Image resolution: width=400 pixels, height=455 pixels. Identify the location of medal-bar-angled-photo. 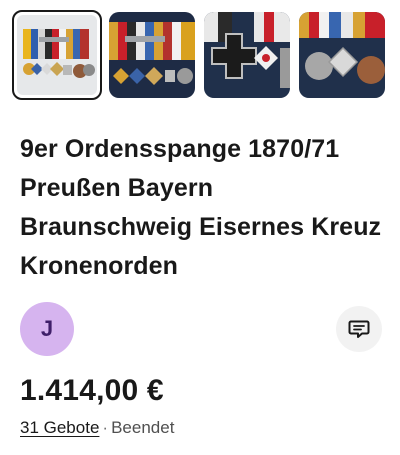
(152, 55).